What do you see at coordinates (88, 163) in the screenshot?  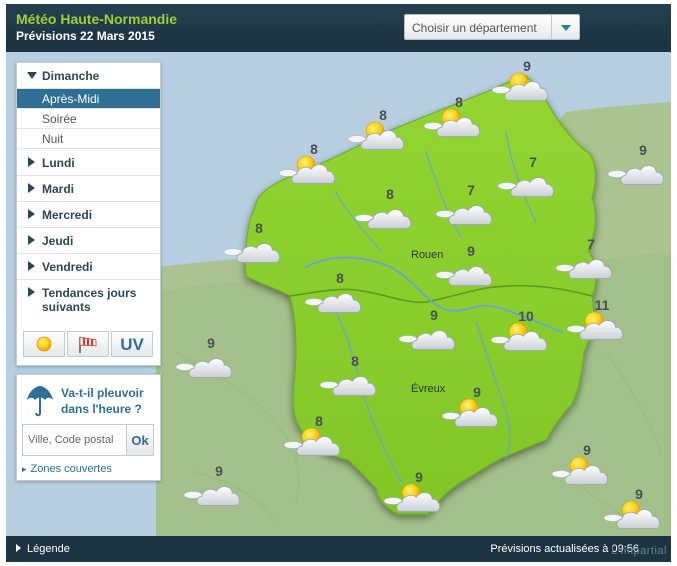 I see `day-item-lundi: Lundi` at bounding box center [88, 163].